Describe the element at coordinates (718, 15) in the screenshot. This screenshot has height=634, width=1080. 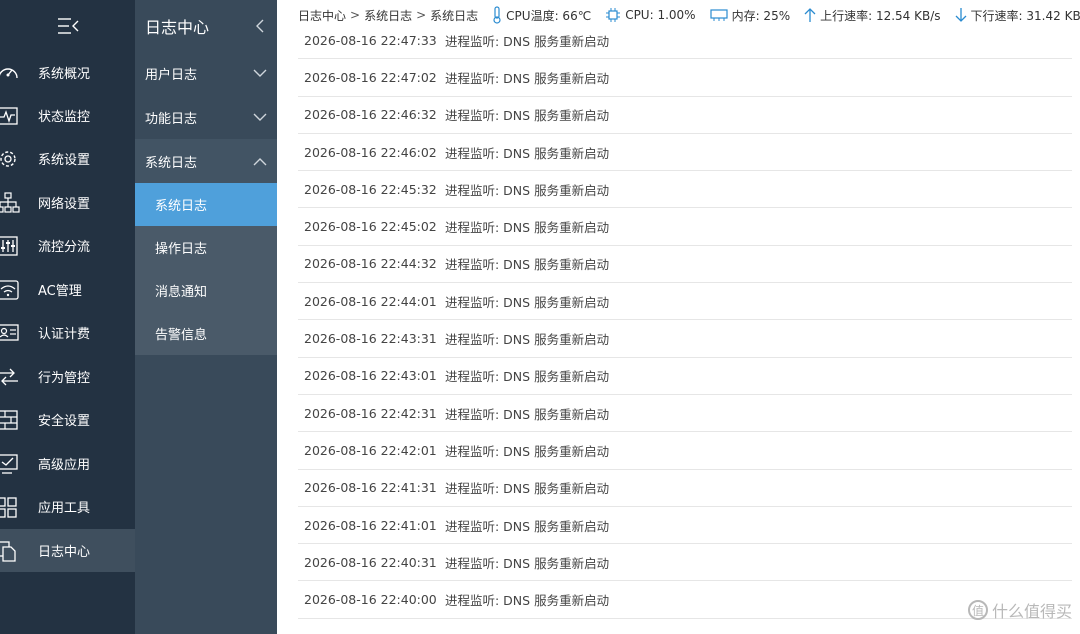
I see `memory-icon` at that location.